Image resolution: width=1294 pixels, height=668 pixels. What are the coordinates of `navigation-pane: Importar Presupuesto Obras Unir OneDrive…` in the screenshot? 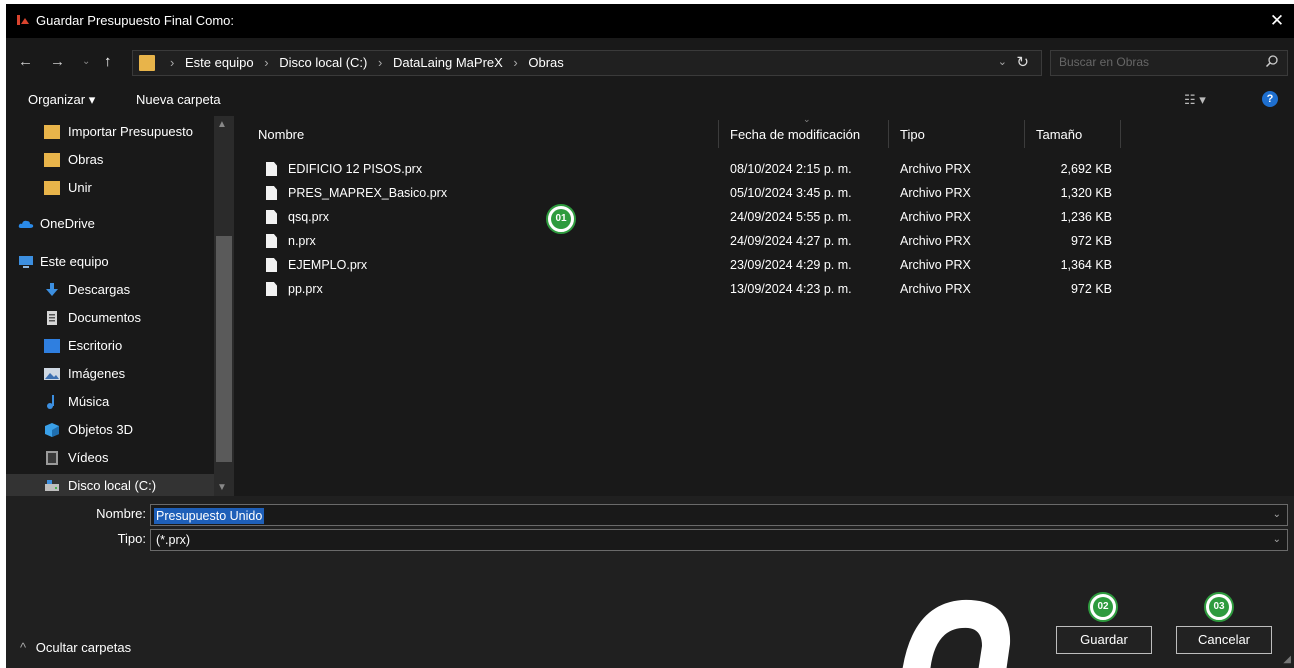 It's located at (122, 306).